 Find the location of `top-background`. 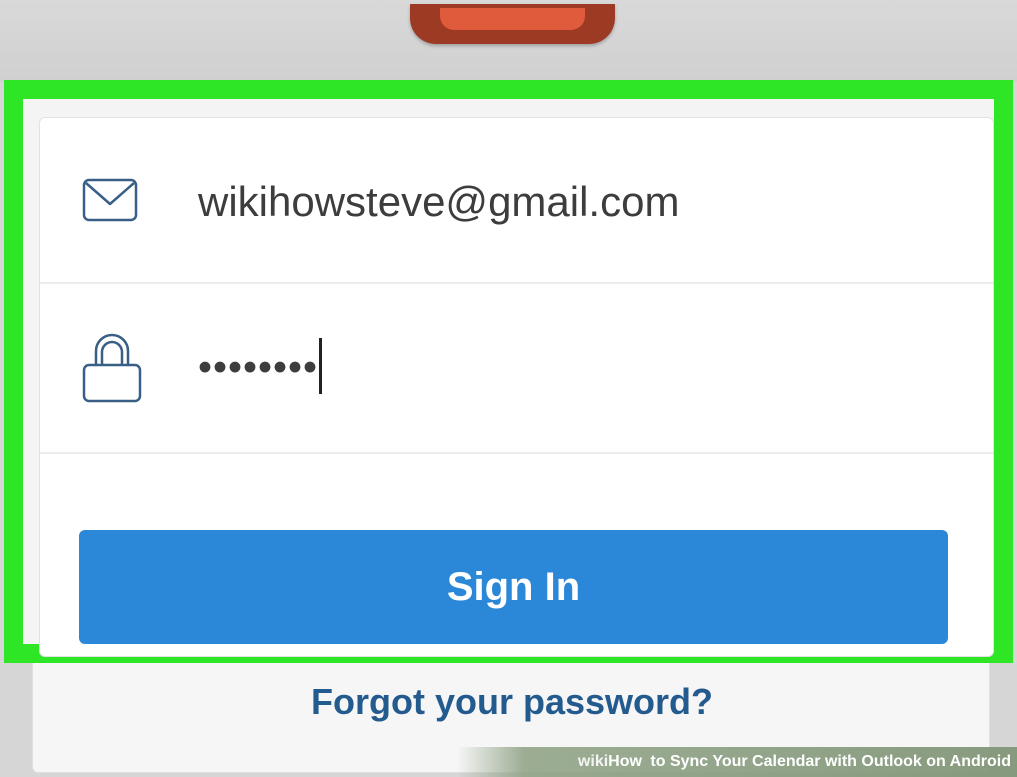

top-background is located at coordinates (508, 41).